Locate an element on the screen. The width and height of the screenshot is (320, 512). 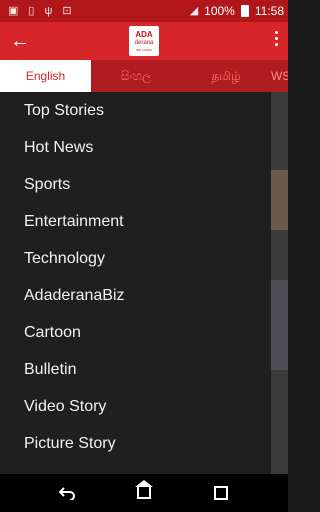
vertical-dots-icon is located at coordinates (276, 38).